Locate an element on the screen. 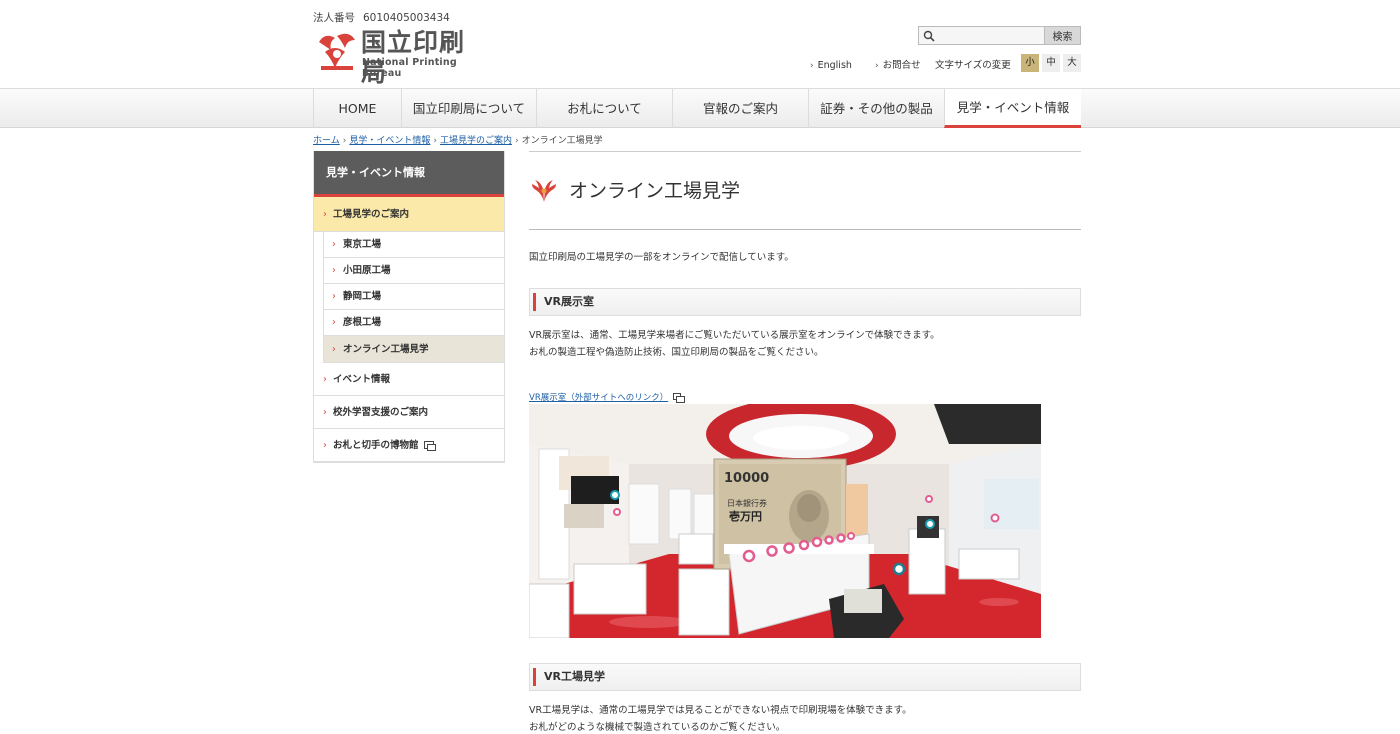  bureau-emblem-icon is located at coordinates (544, 191).